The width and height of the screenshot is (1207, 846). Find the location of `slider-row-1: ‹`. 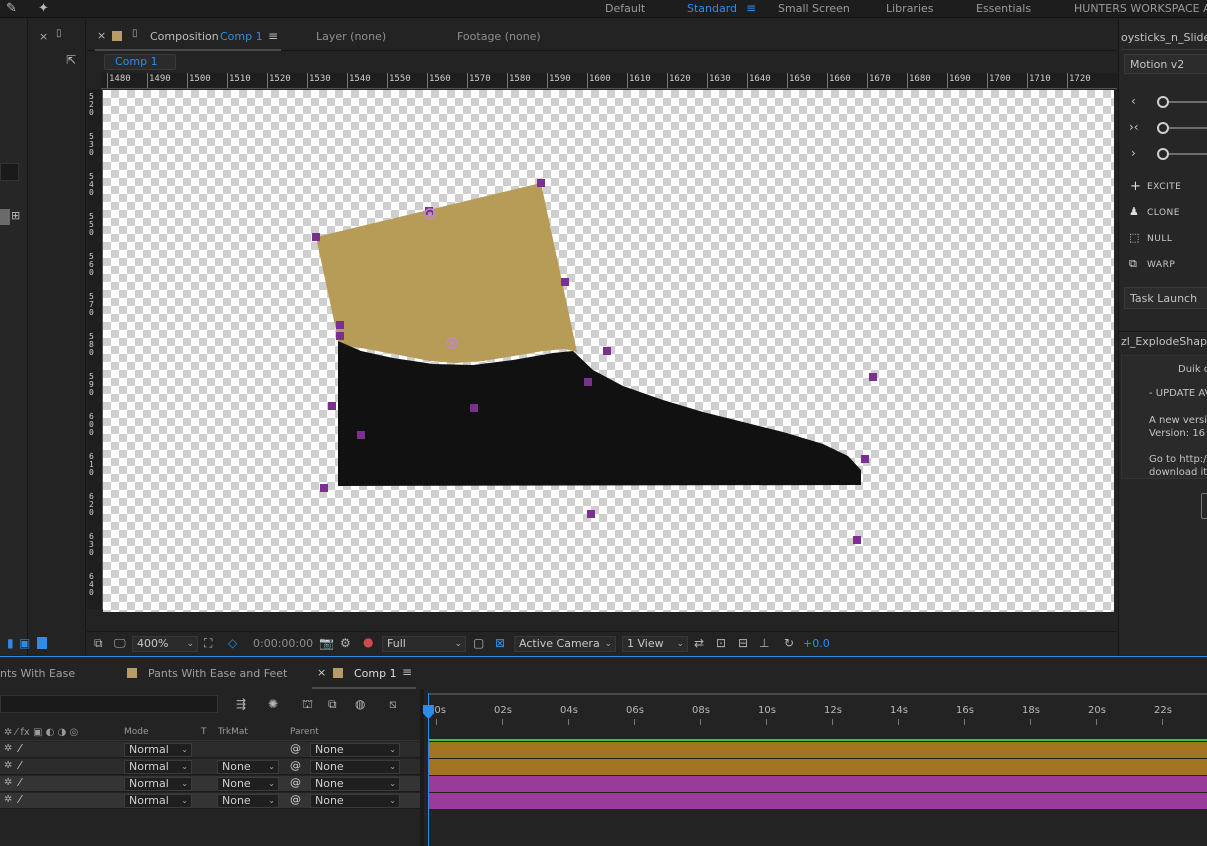

slider-row-1: ‹ is located at coordinates (1168, 101).